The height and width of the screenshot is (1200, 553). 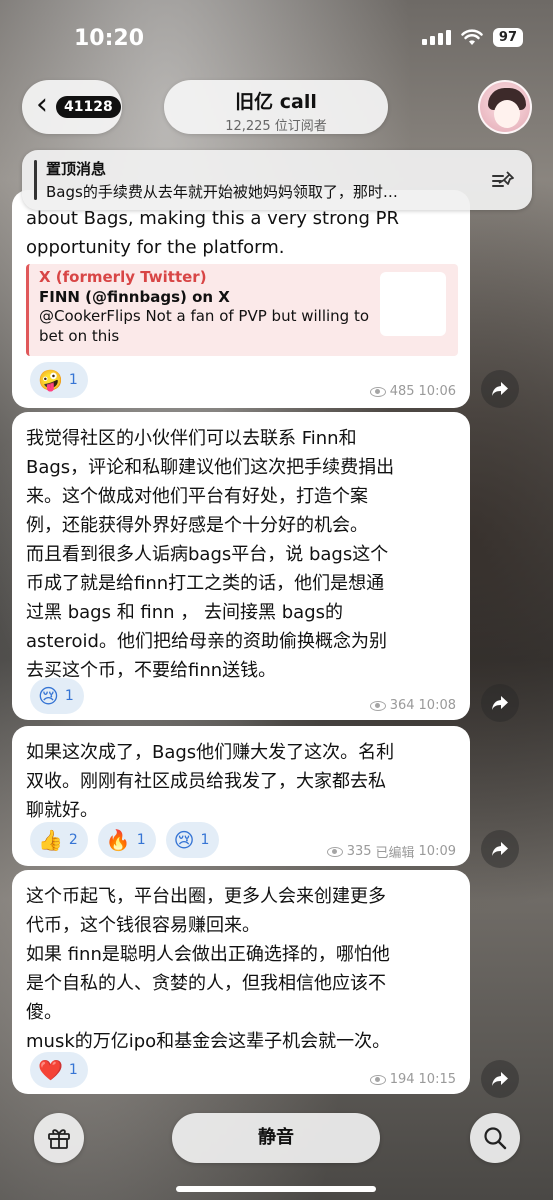 I want to click on unread-count-badge: 41128, so click(x=88, y=107).